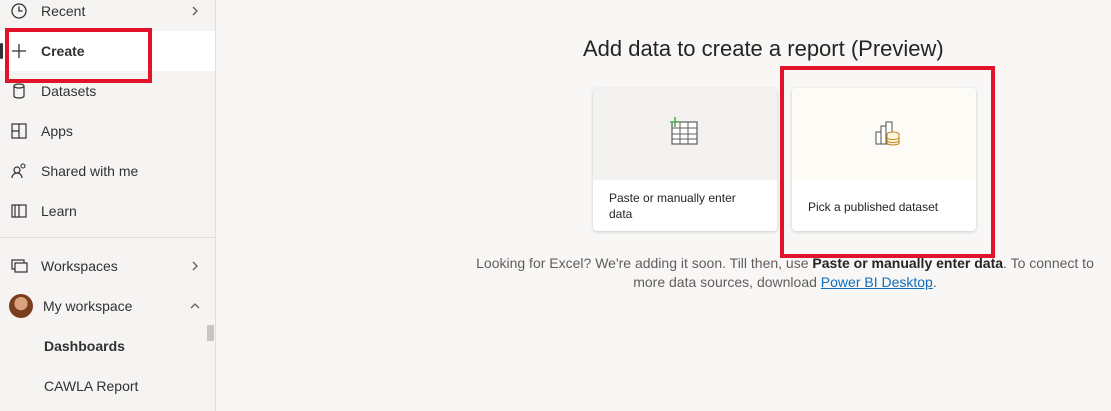 Image resolution: width=1111 pixels, height=411 pixels. I want to click on sidebar-subitem-dashboards: Dashboards, so click(84, 346).